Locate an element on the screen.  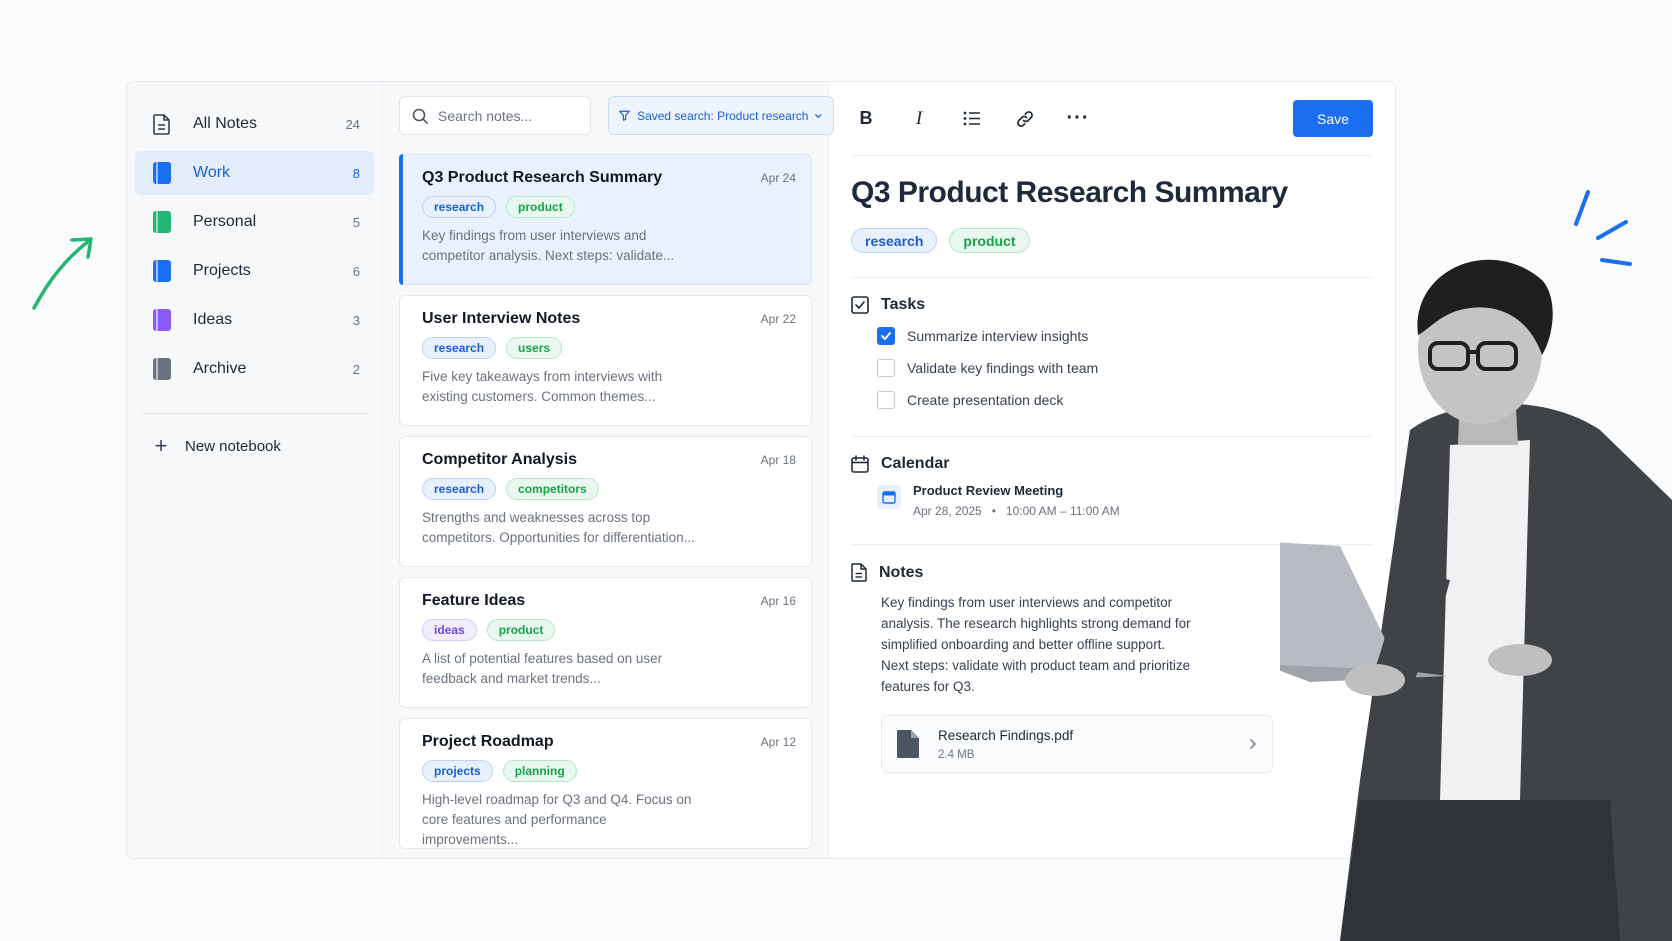
bullet-list-button is located at coordinates (972, 119).